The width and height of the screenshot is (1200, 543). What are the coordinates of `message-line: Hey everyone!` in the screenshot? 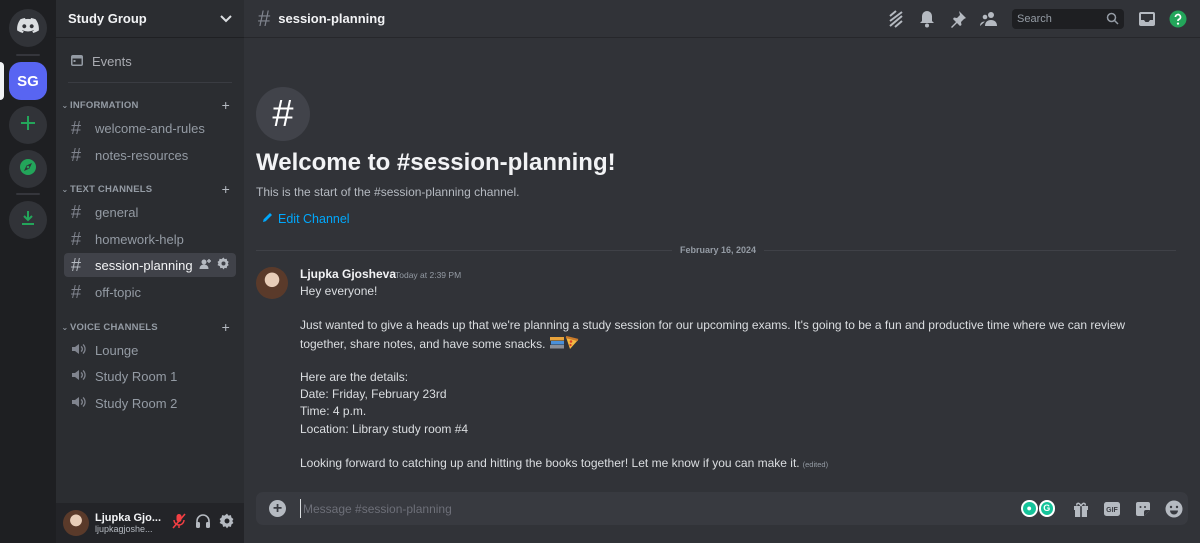 It's located at (339, 291).